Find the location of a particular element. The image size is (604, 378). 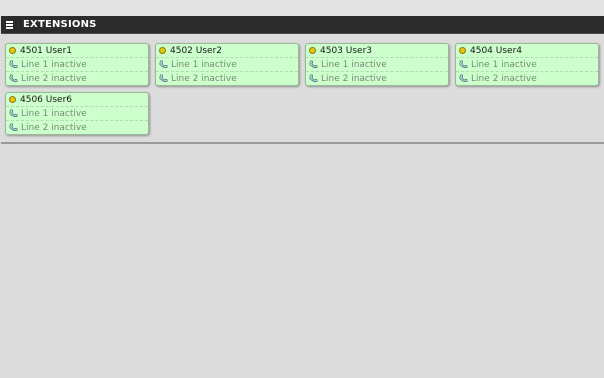

extension-title-row: 4501 User1 is located at coordinates (77, 51).